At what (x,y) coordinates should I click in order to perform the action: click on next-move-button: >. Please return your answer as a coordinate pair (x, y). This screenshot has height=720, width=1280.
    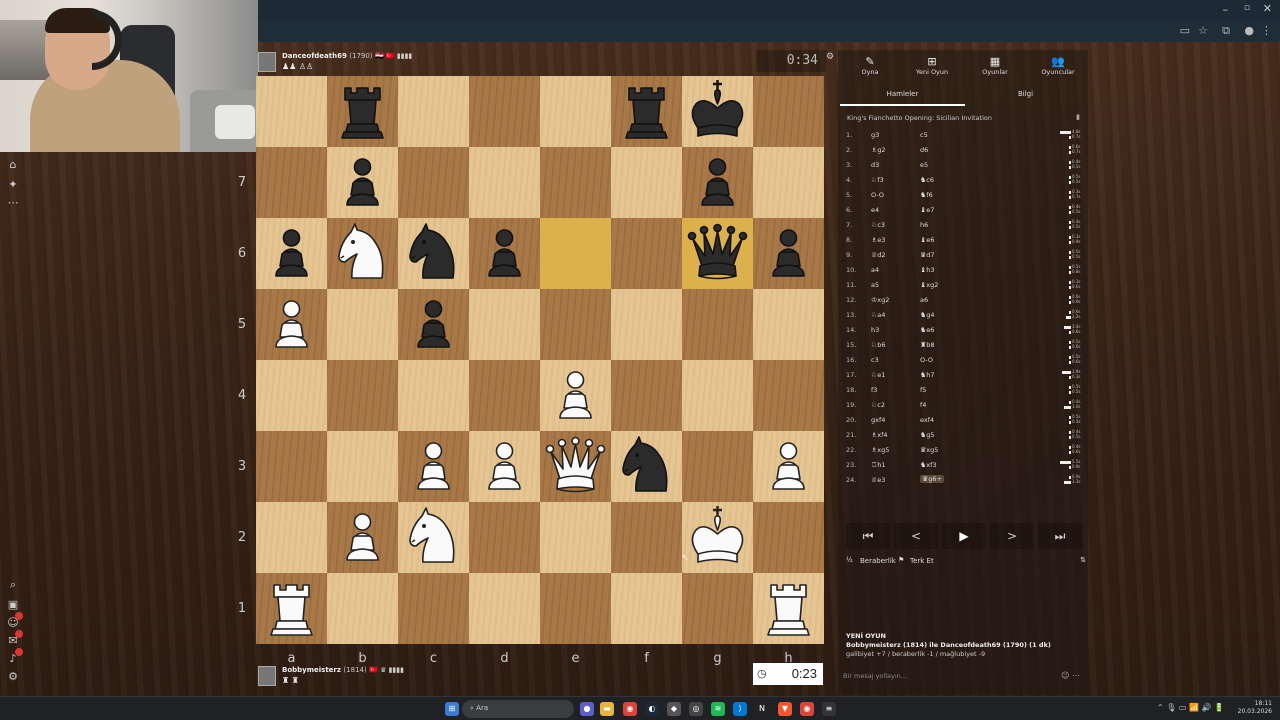
    Looking at the image, I should click on (1012, 536).